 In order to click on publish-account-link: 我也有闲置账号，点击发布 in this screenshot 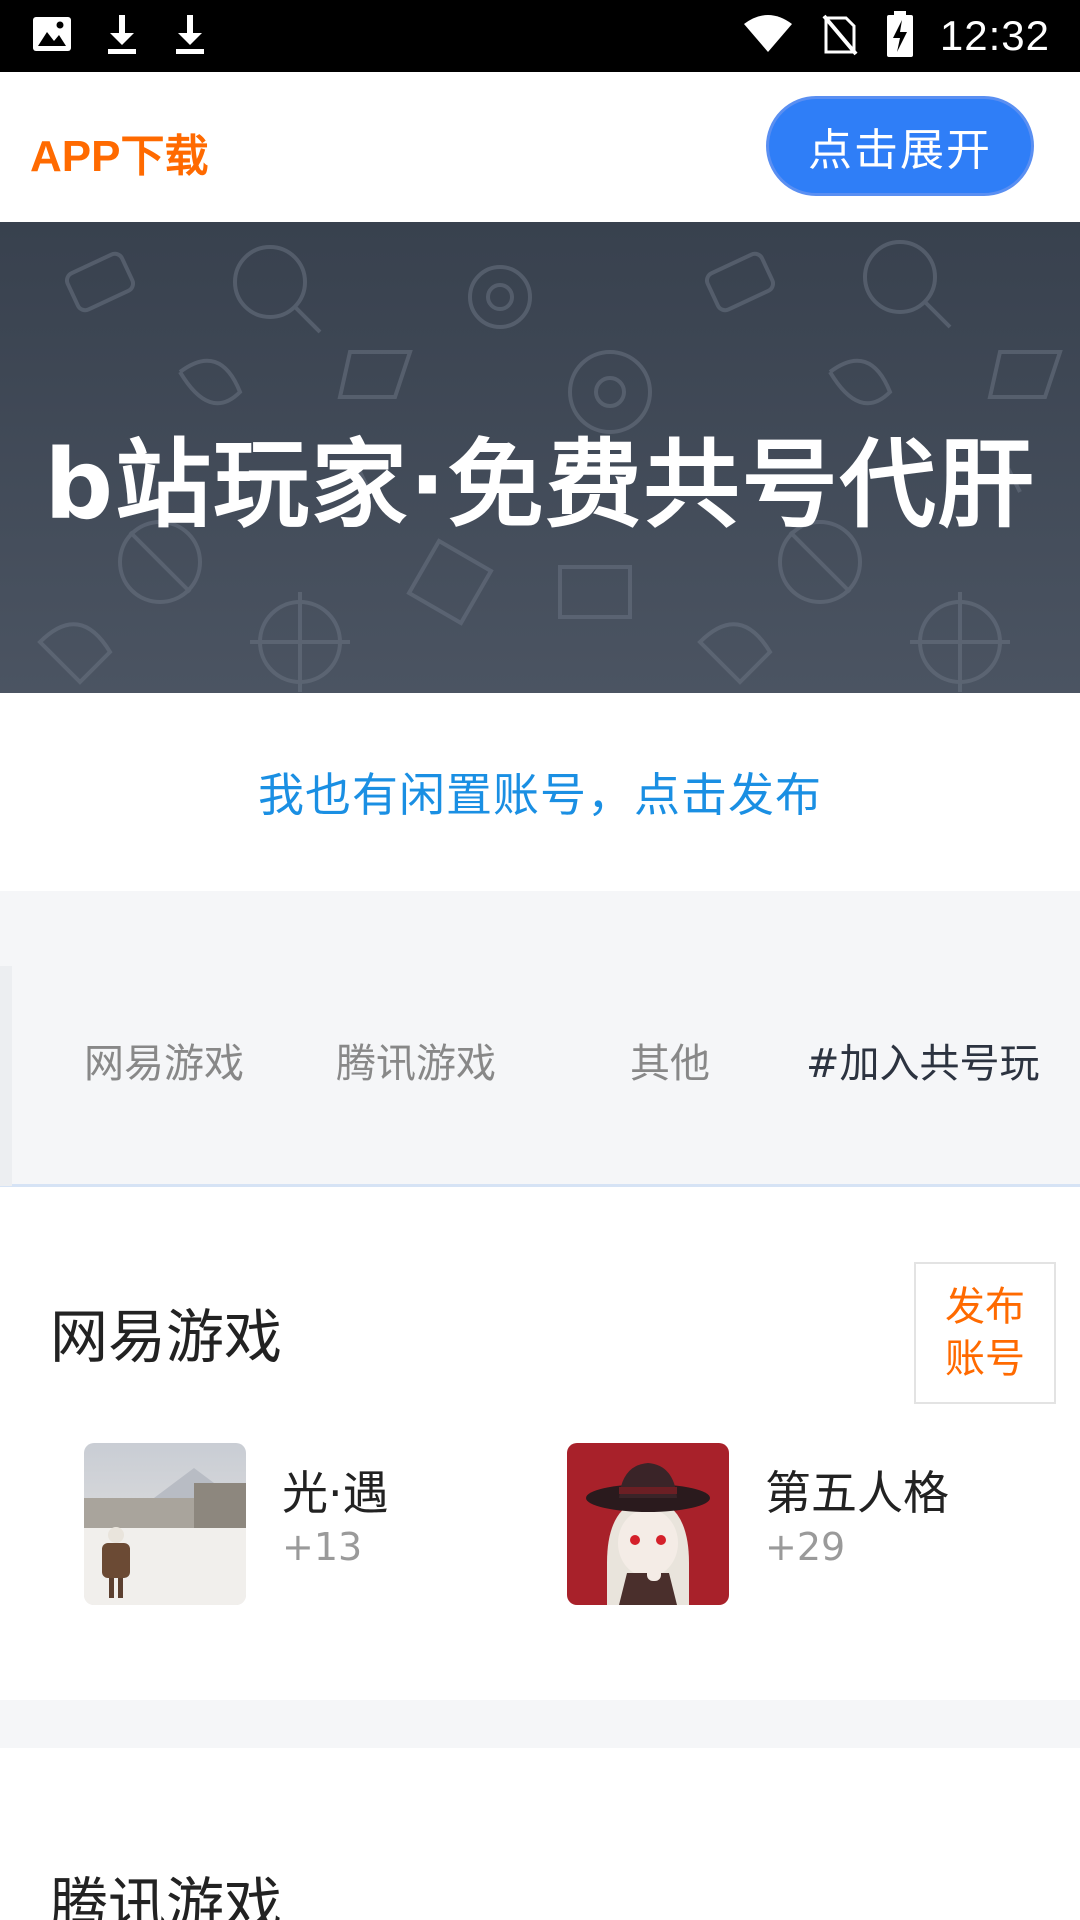, I will do `click(540, 792)`.